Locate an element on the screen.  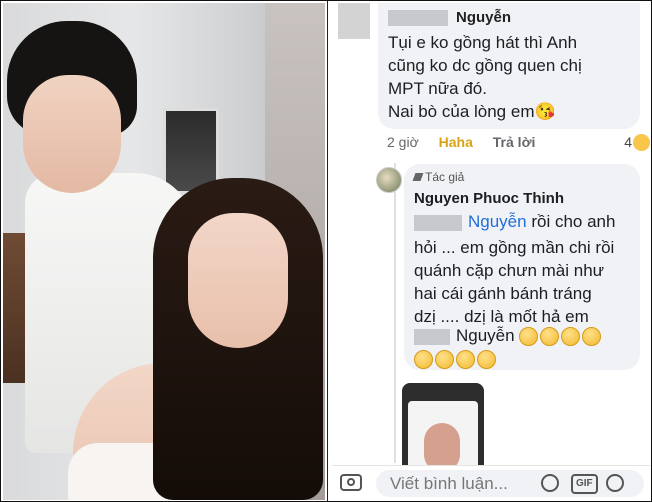
emoji-icon is located at coordinates (615, 483).